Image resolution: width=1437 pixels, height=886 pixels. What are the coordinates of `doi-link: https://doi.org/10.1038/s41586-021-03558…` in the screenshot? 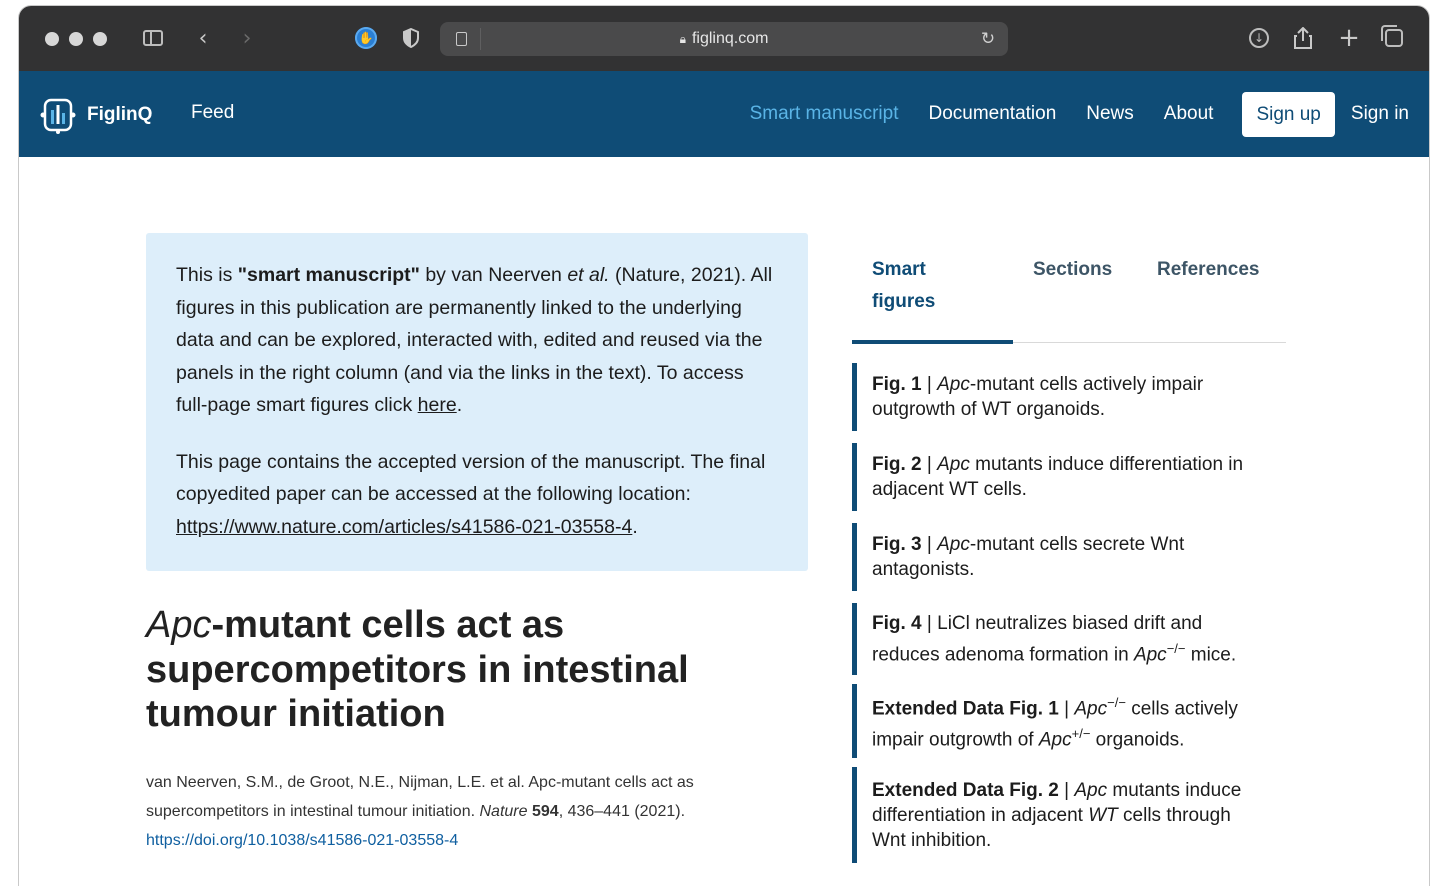 It's located at (302, 840).